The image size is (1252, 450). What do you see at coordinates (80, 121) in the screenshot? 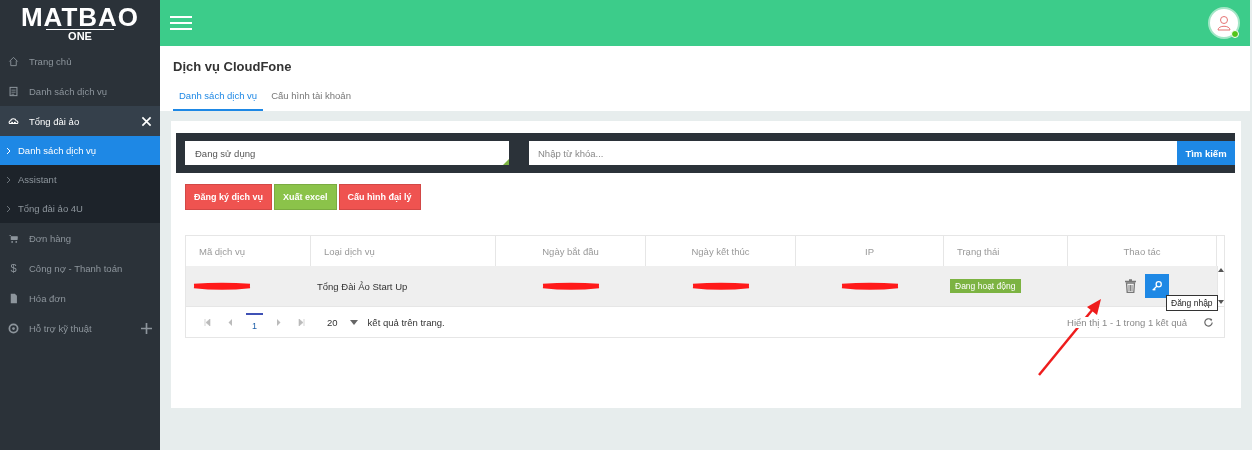
I see `sidebar-item: Tổng đài ảo` at bounding box center [80, 121].